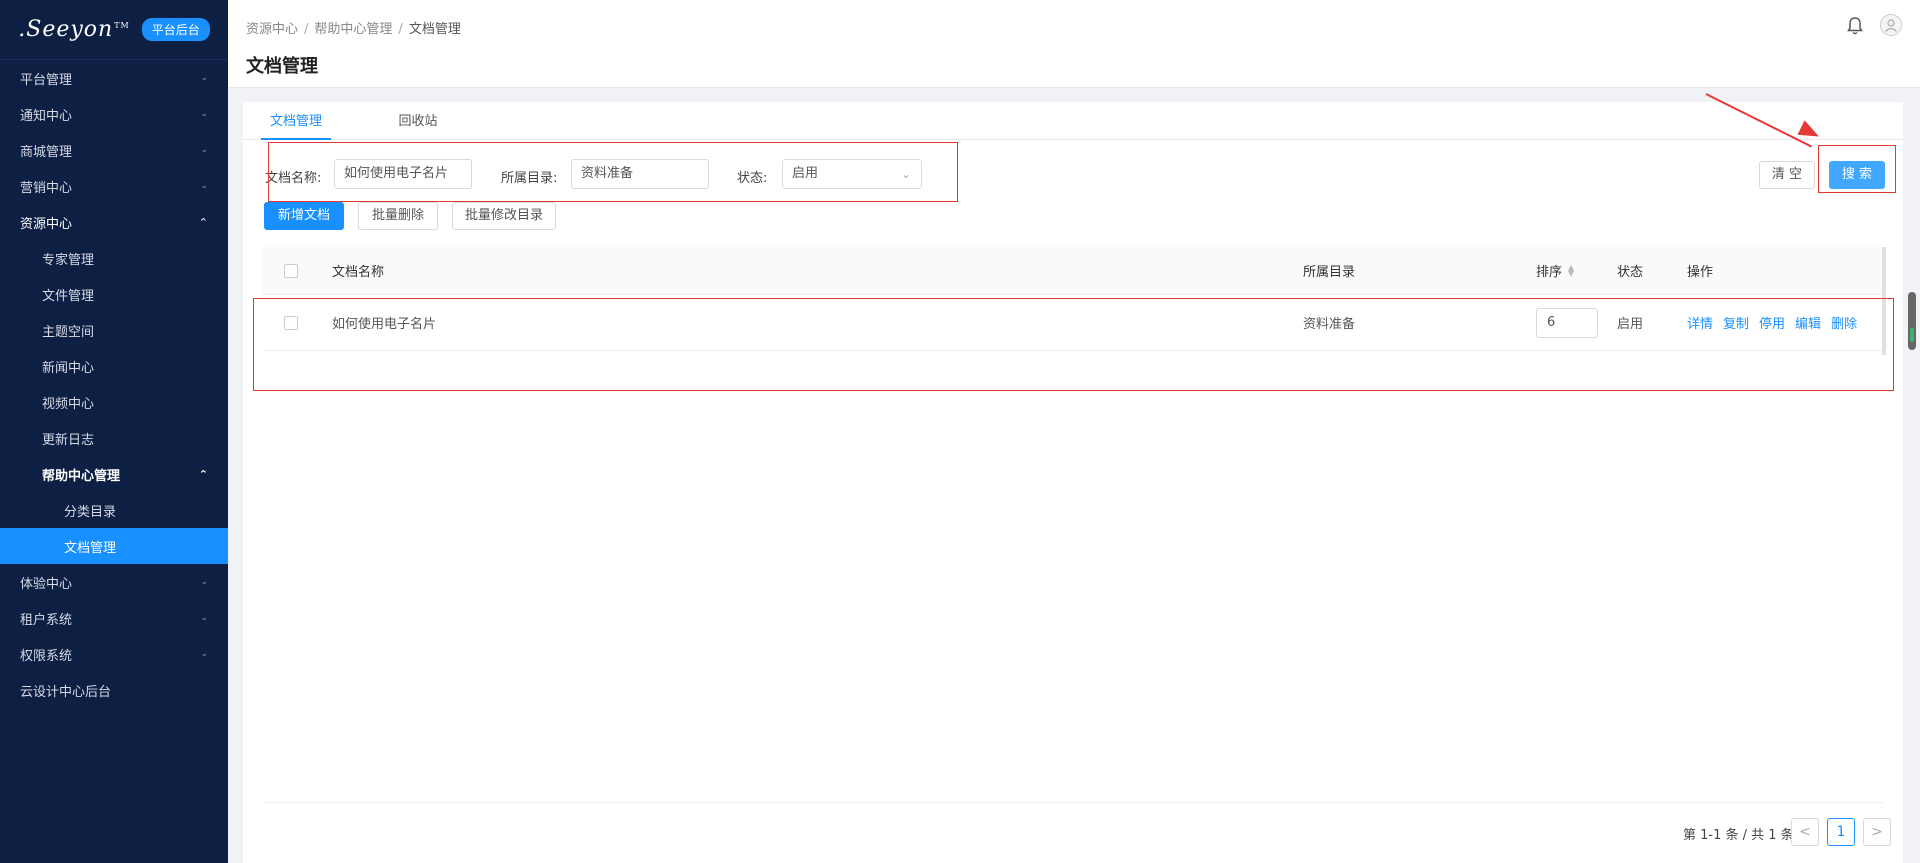  I want to click on doc-name-input: 如何使用电子名片, so click(403, 174).